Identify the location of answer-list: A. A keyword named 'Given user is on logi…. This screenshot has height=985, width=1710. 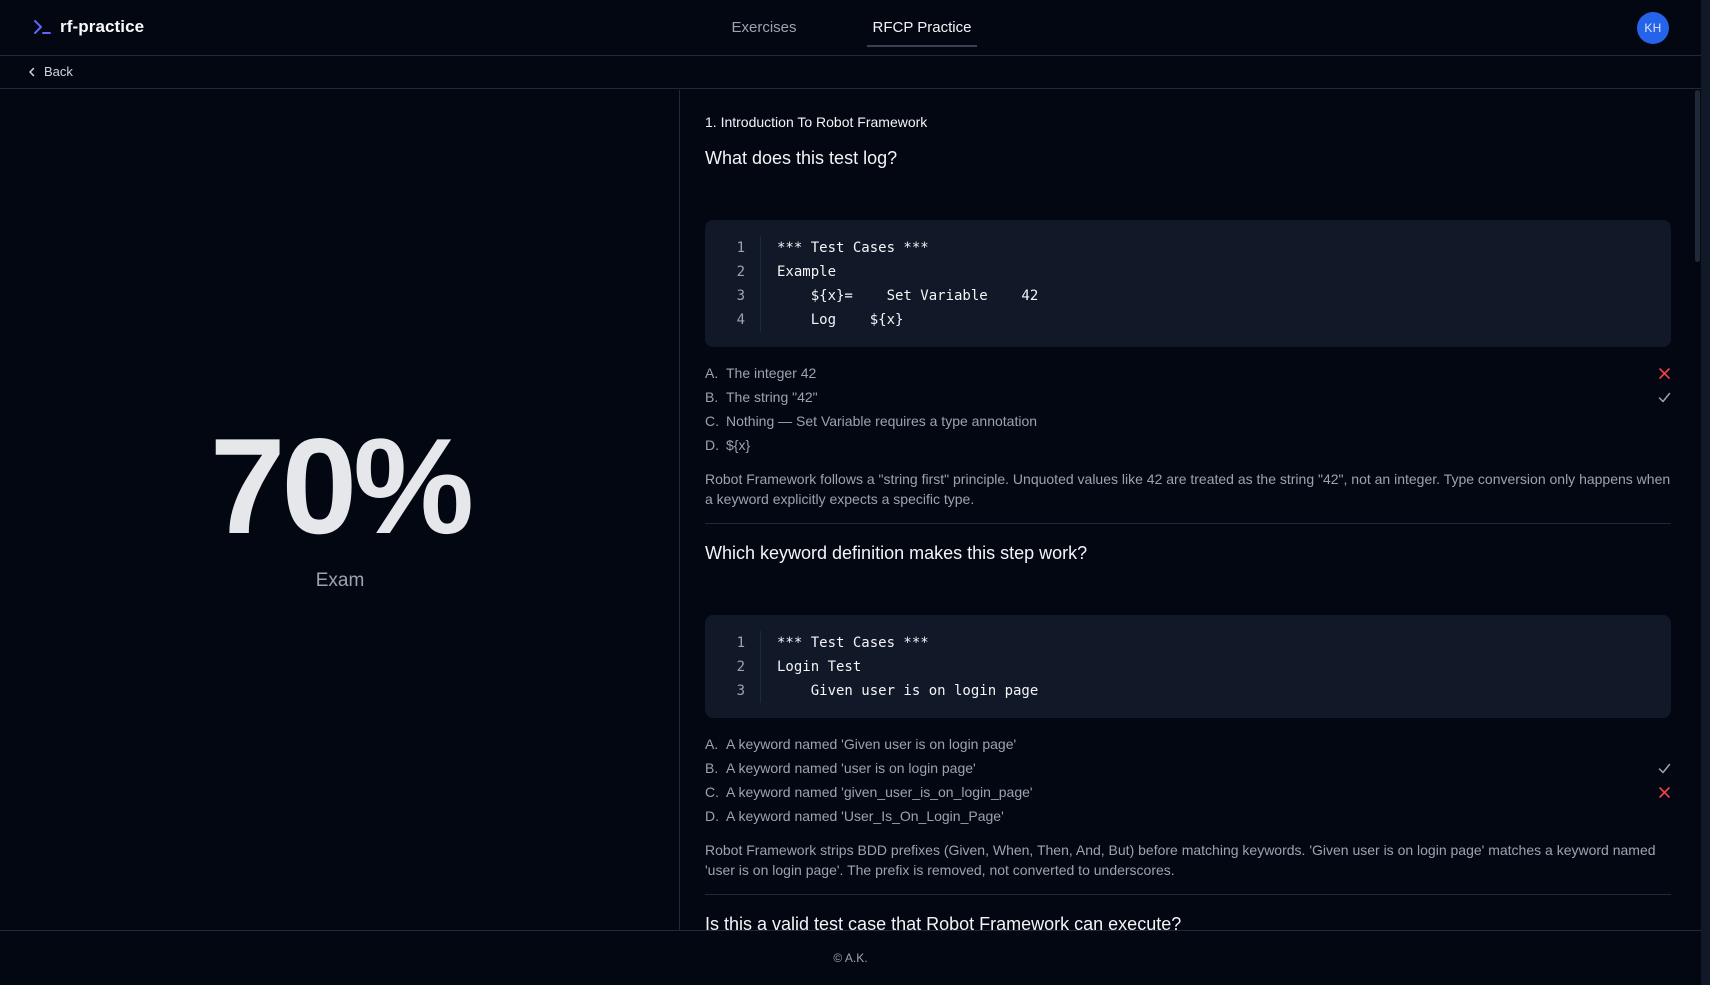
(1188, 780).